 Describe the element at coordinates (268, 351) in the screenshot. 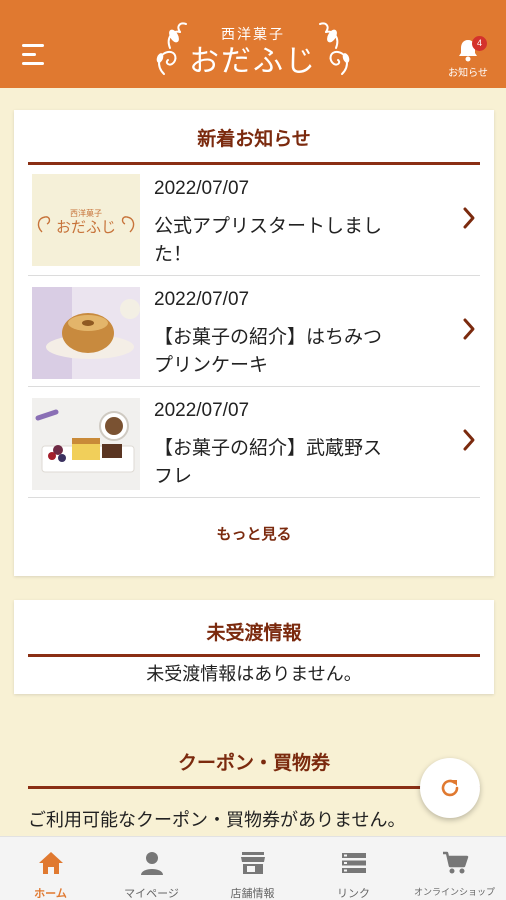

I see `news-text: 【お菓子の紹介】はちみつプリンケーキ` at that location.